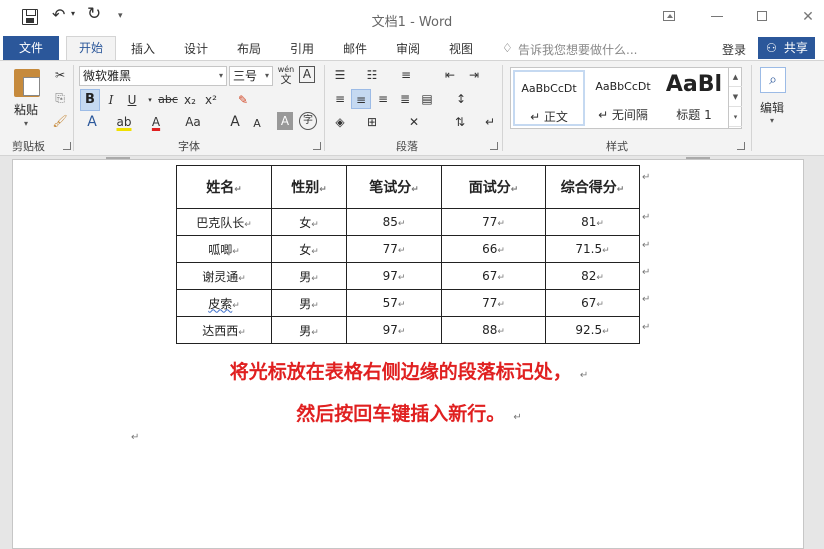 This screenshot has height=549, width=824. I want to click on font-color-button: A, so click(156, 122).